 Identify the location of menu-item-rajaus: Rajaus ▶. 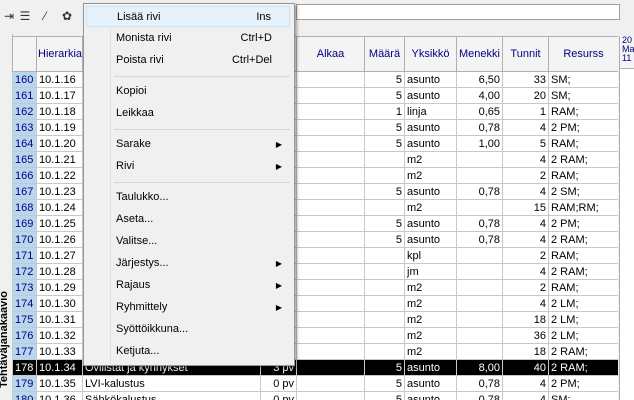
(188, 285).